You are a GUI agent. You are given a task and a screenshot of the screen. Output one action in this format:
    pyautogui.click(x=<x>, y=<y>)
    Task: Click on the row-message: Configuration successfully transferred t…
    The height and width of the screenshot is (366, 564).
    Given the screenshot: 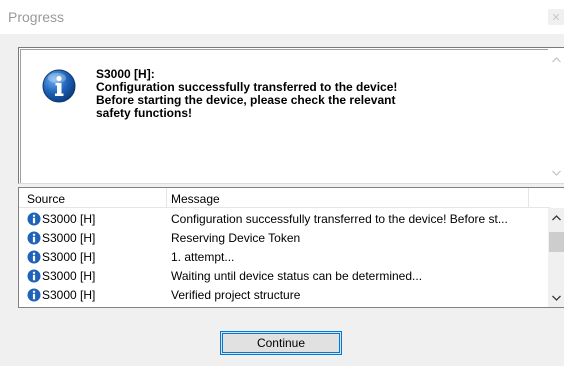 What is the action you would take?
    pyautogui.click(x=339, y=219)
    